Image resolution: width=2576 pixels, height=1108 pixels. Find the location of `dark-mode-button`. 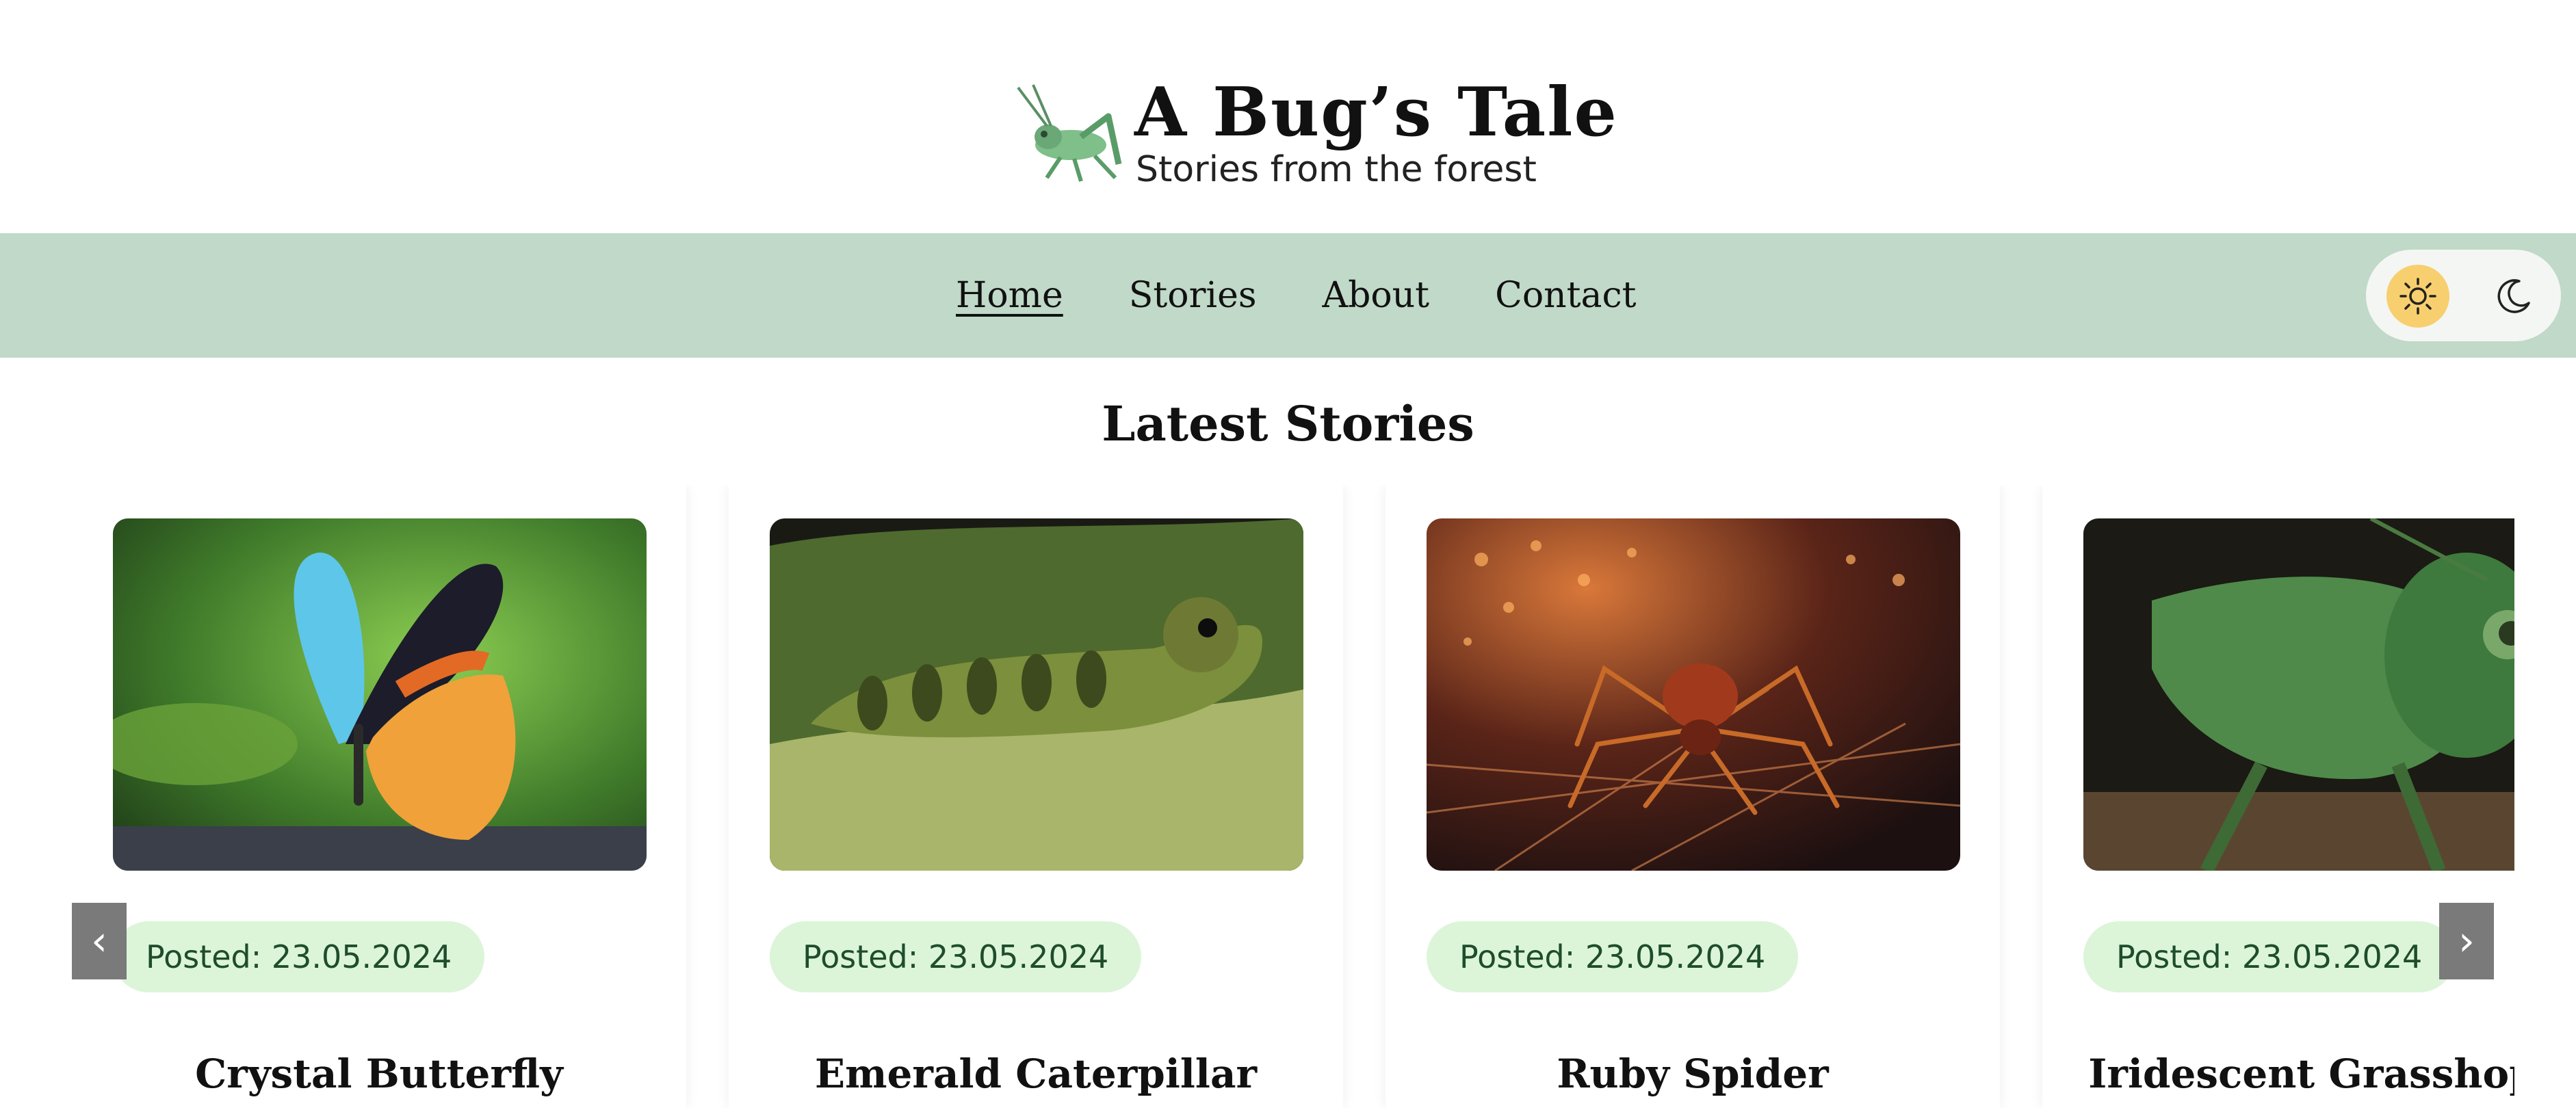

dark-mode-button is located at coordinates (2513, 296).